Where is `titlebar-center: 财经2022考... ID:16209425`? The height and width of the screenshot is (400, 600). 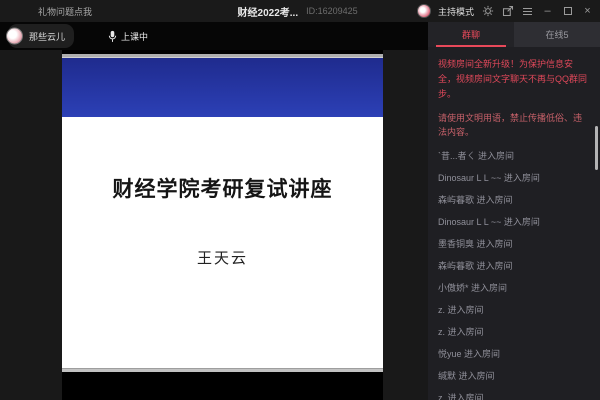
titlebar-center: 财经2022考... ID:16209425 is located at coordinates (298, 11).